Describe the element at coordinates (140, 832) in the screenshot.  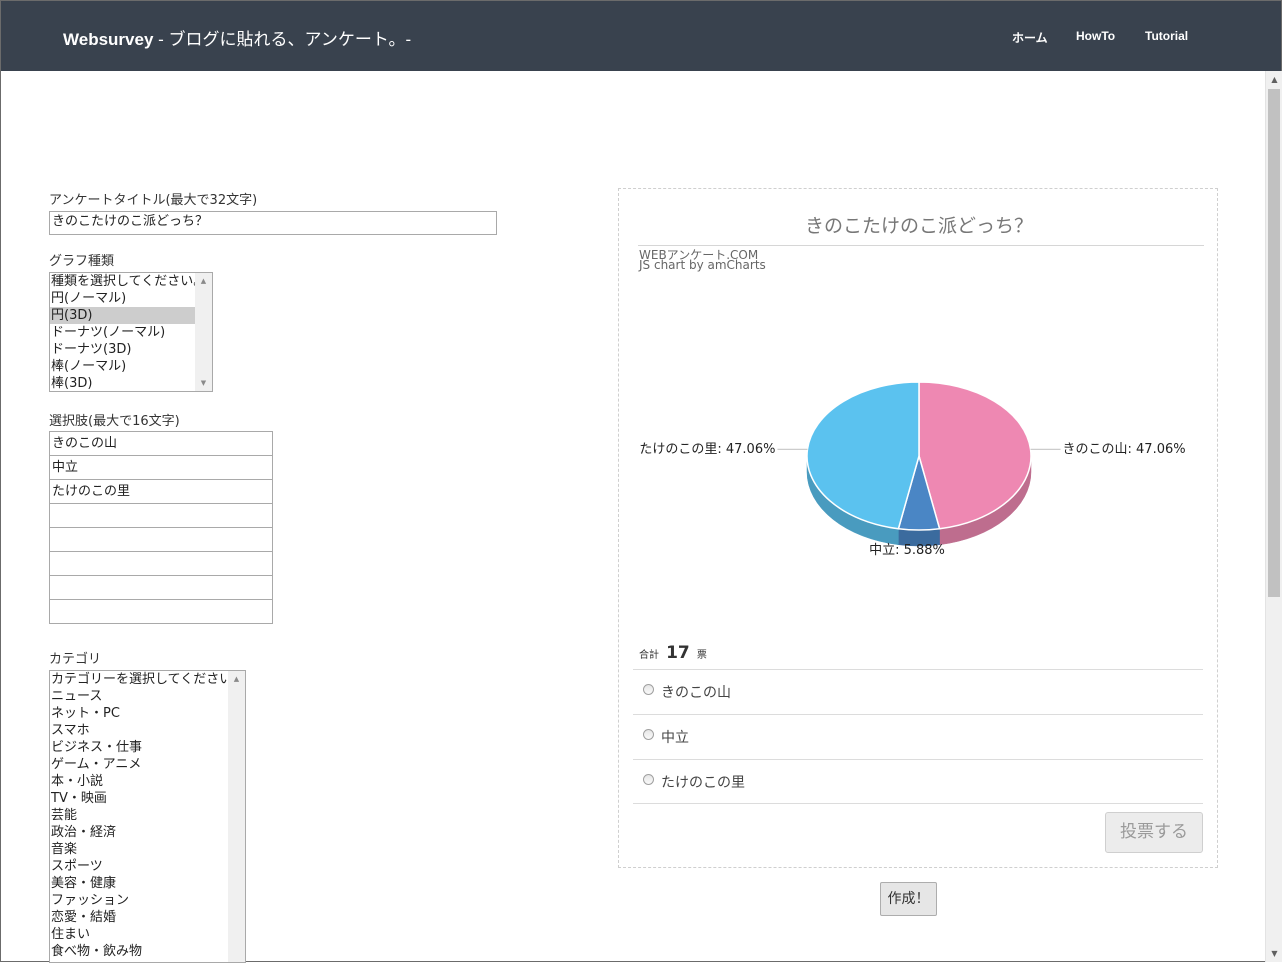
I see `category-option: 政治・経済` at that location.